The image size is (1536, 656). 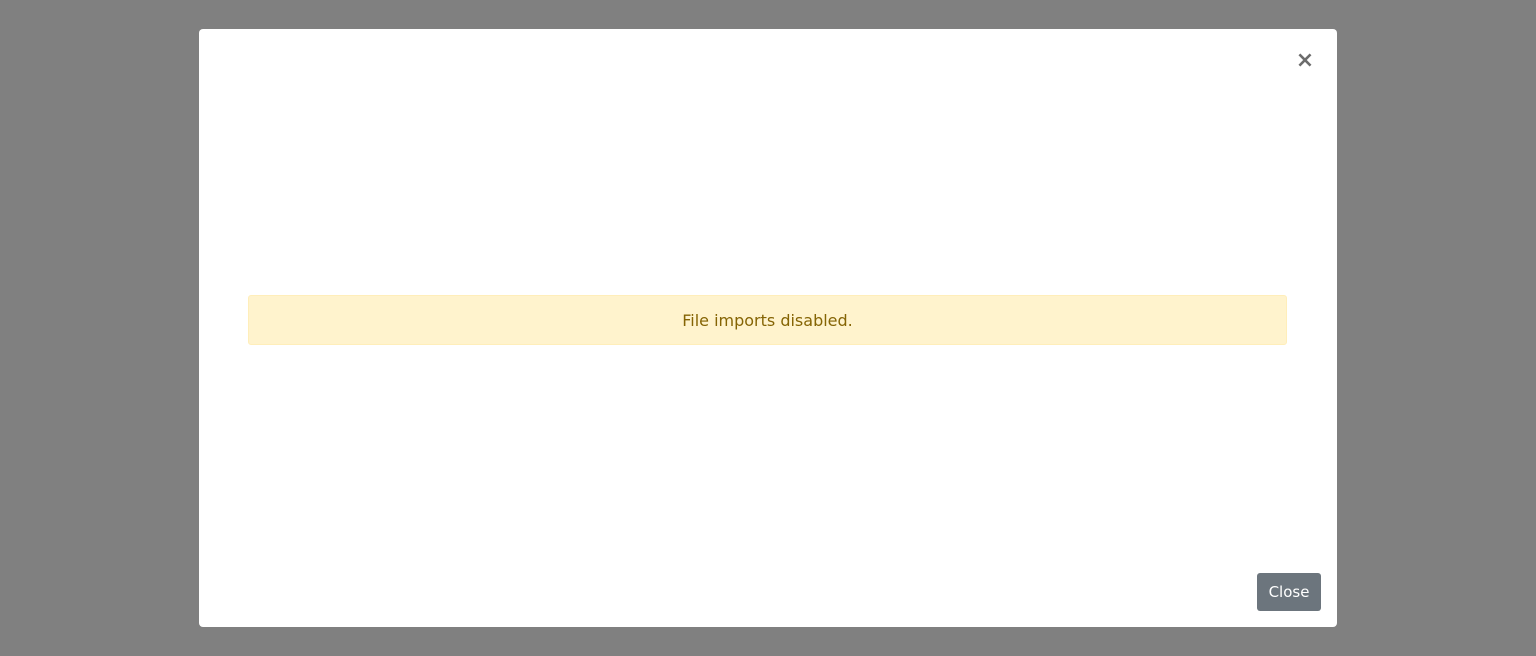 I want to click on close-button: Close, so click(x=1289, y=592).